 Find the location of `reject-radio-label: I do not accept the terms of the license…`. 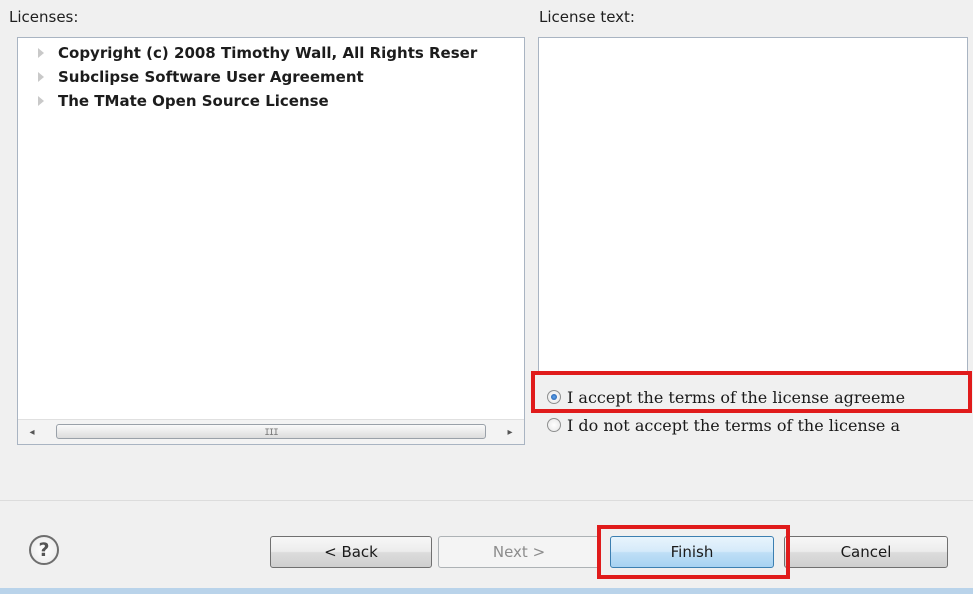

reject-radio-label: I do not accept the terms of the license… is located at coordinates (733, 425).